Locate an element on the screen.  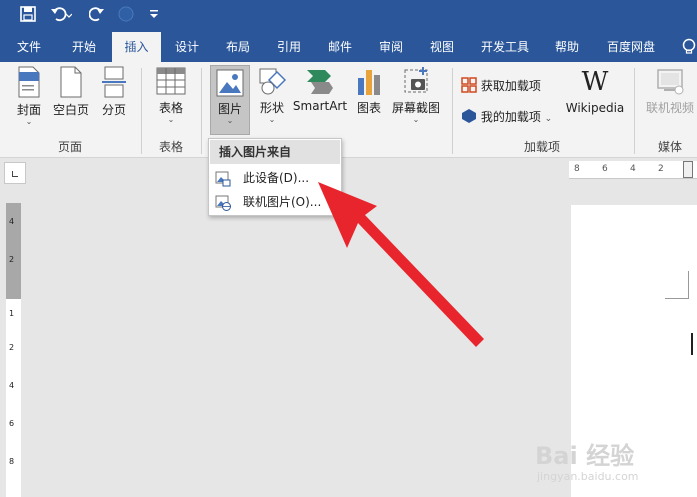
annotation-arrow is located at coordinates (401, 264).